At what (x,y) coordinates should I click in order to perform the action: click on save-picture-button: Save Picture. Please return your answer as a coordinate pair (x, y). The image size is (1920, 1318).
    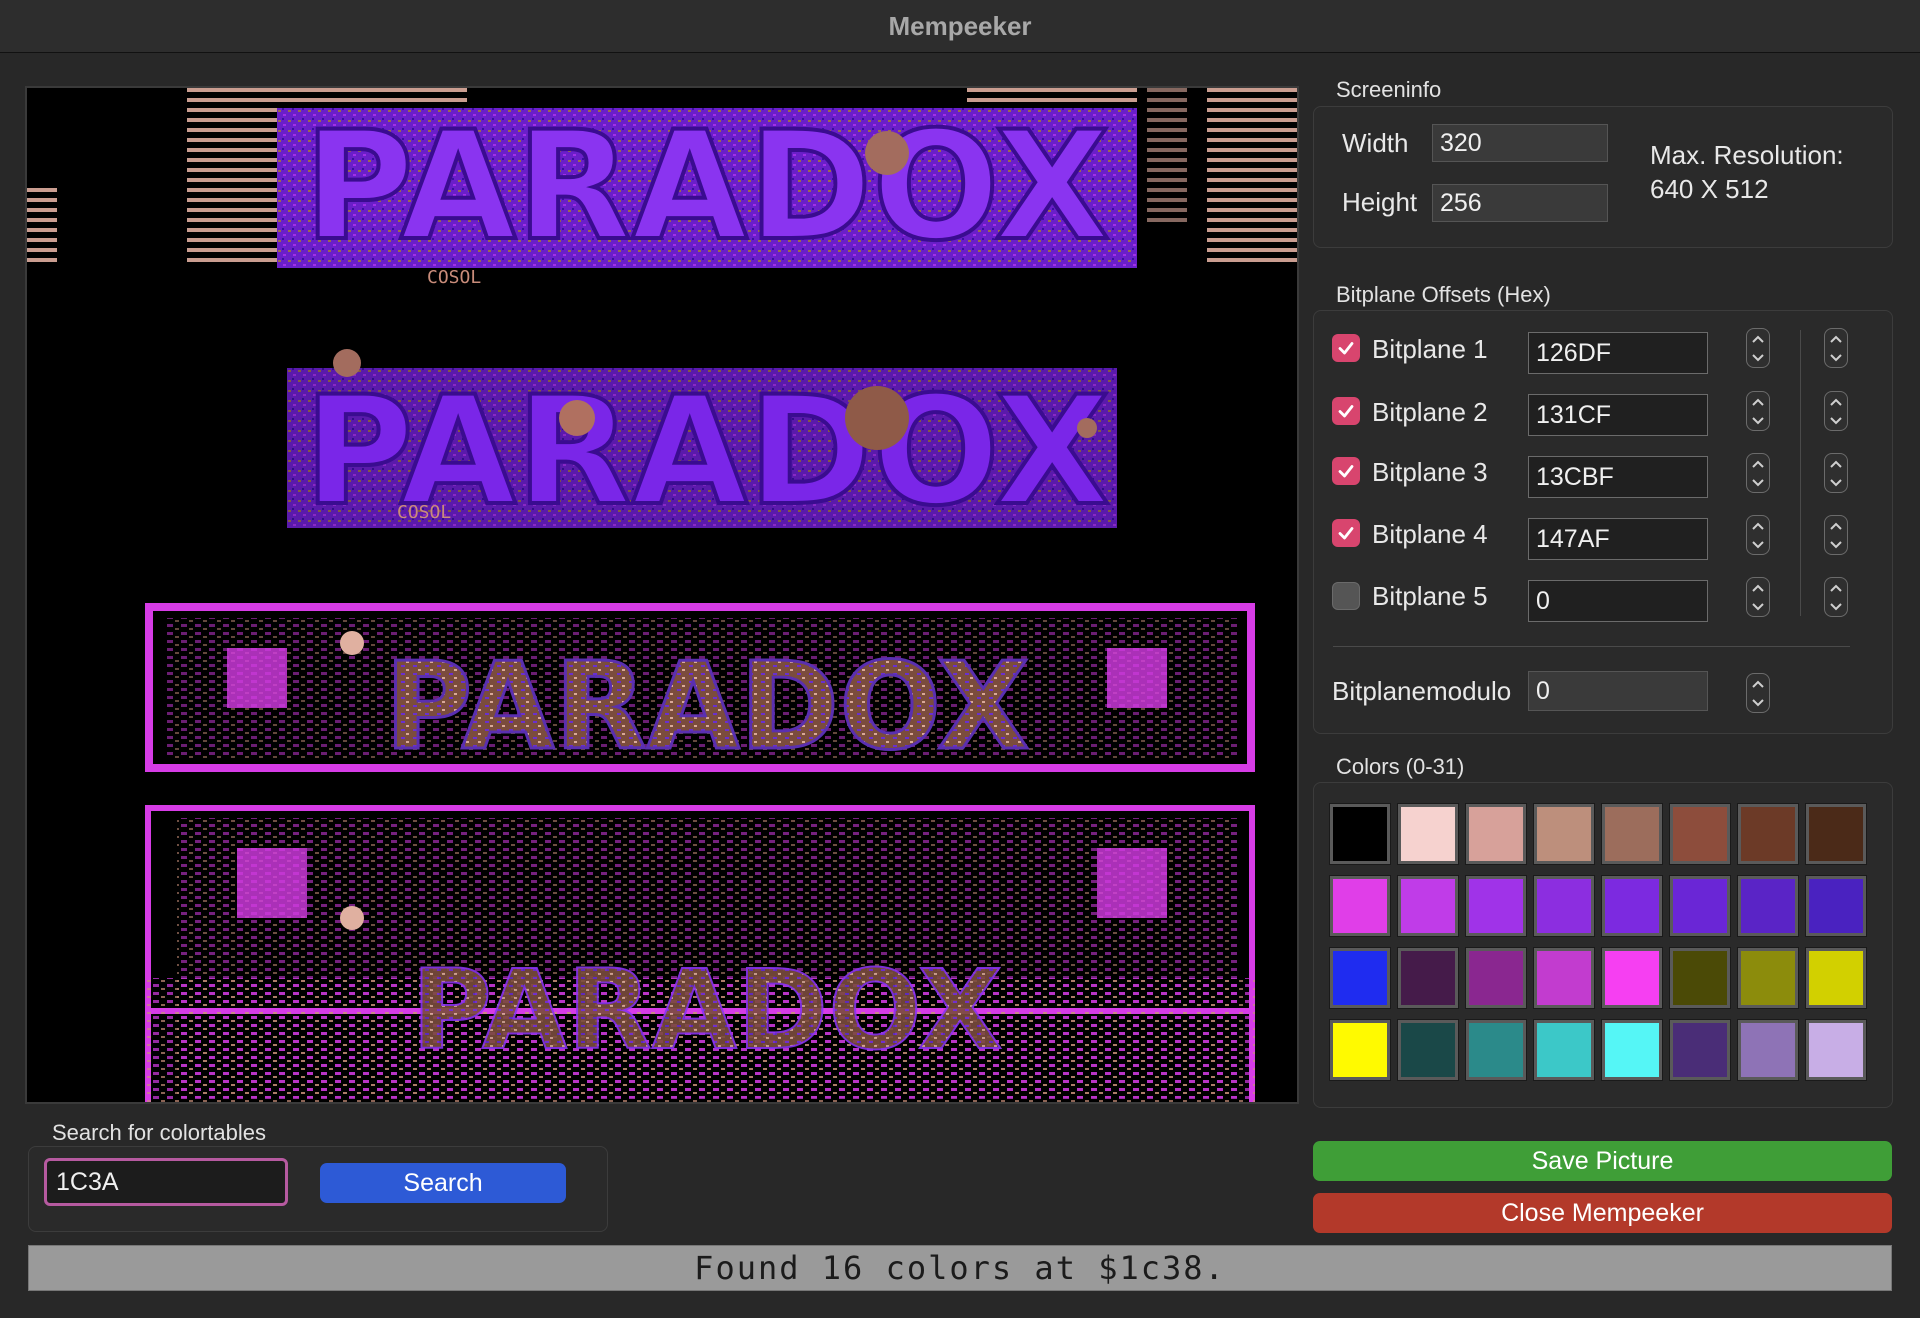
    Looking at the image, I should click on (1602, 1161).